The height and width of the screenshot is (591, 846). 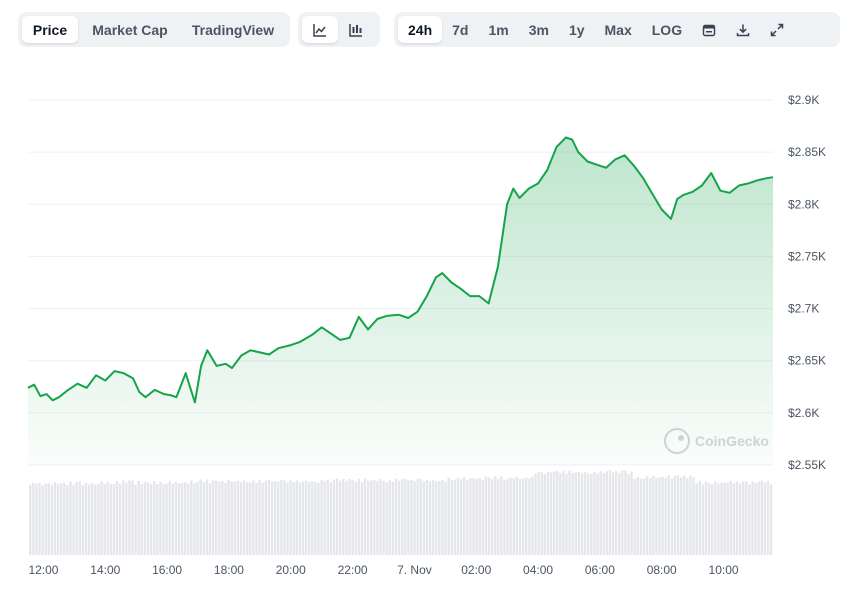 What do you see at coordinates (803, 413) in the screenshot?
I see `y-tick-label: $2.6K` at bounding box center [803, 413].